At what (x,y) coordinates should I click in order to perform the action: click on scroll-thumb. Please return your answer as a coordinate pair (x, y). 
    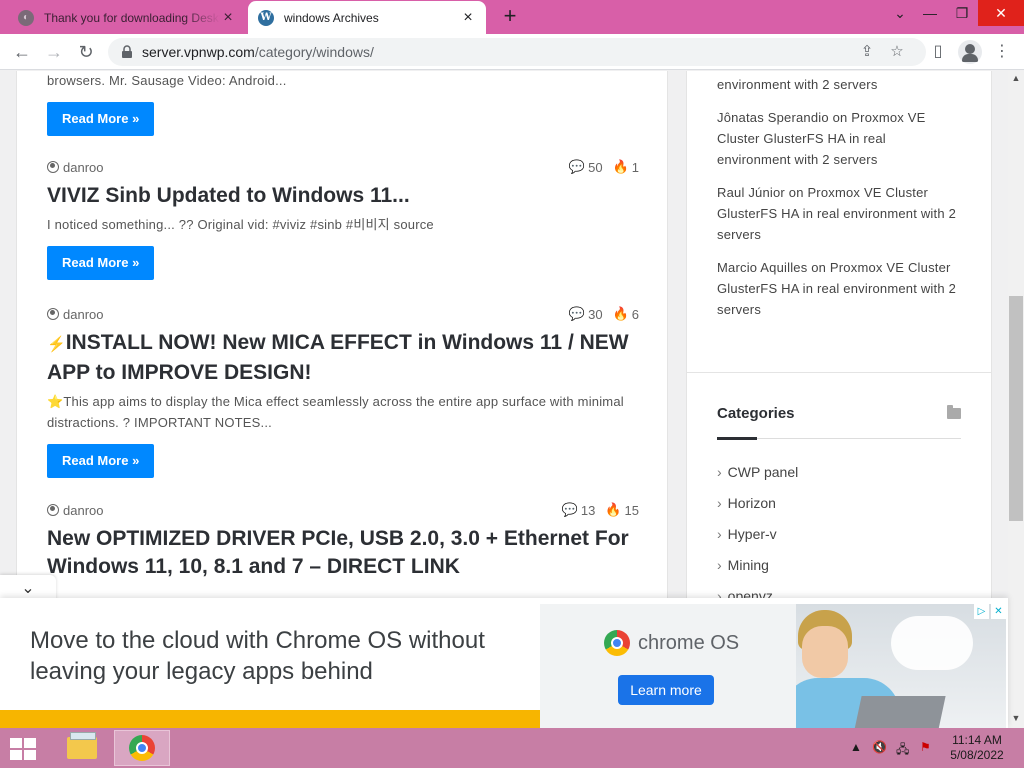
    Looking at the image, I should click on (1016, 408).